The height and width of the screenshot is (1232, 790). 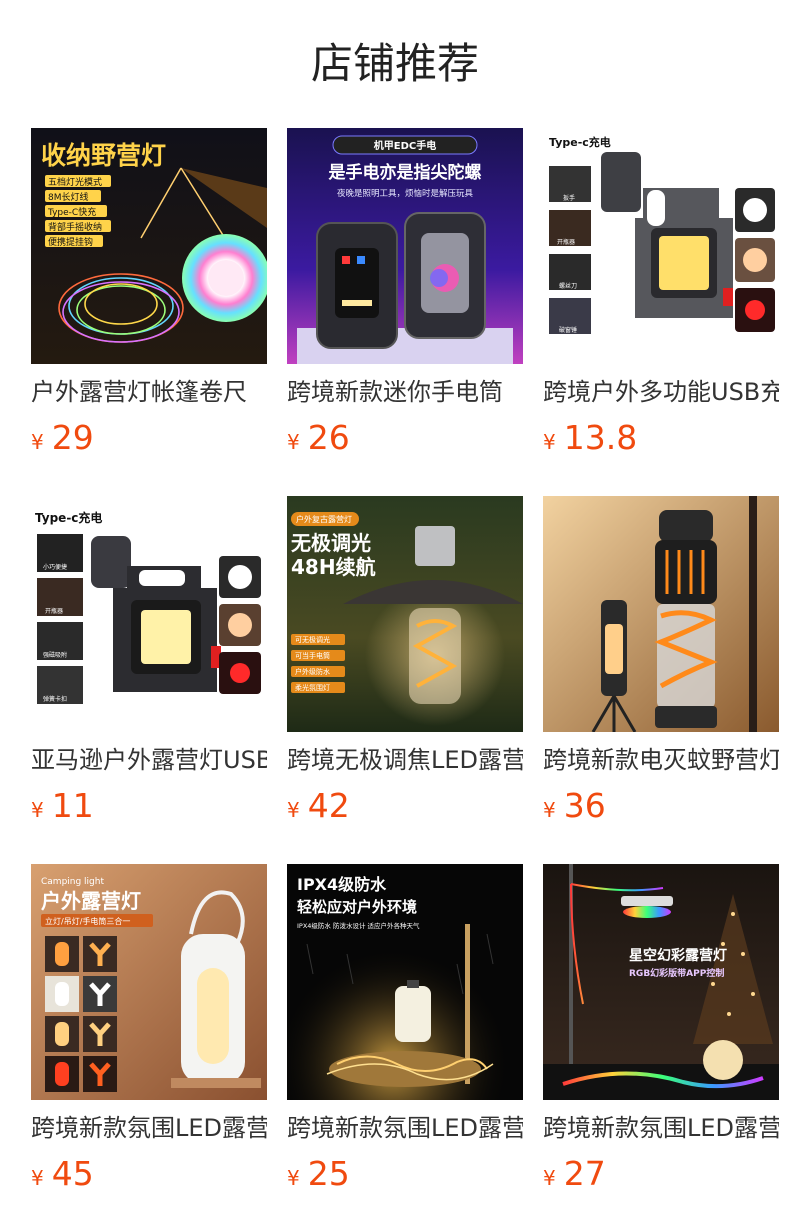 What do you see at coordinates (91, 901) in the screenshot?
I see `image-headline: 户外露营灯` at bounding box center [91, 901].